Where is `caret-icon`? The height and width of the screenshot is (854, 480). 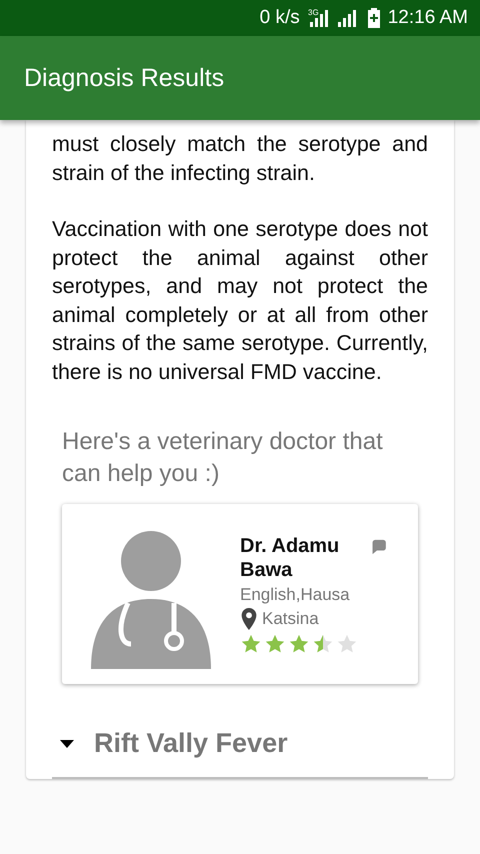
caret-icon is located at coordinates (67, 744).